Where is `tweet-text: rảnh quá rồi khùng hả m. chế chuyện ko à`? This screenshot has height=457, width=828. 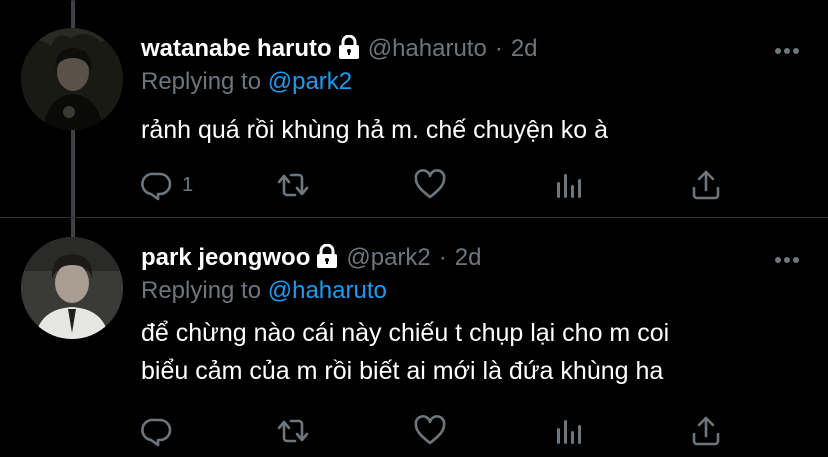 tweet-text: rảnh quá rồi khùng hả m. chế chuyện ko à is located at coordinates (471, 130).